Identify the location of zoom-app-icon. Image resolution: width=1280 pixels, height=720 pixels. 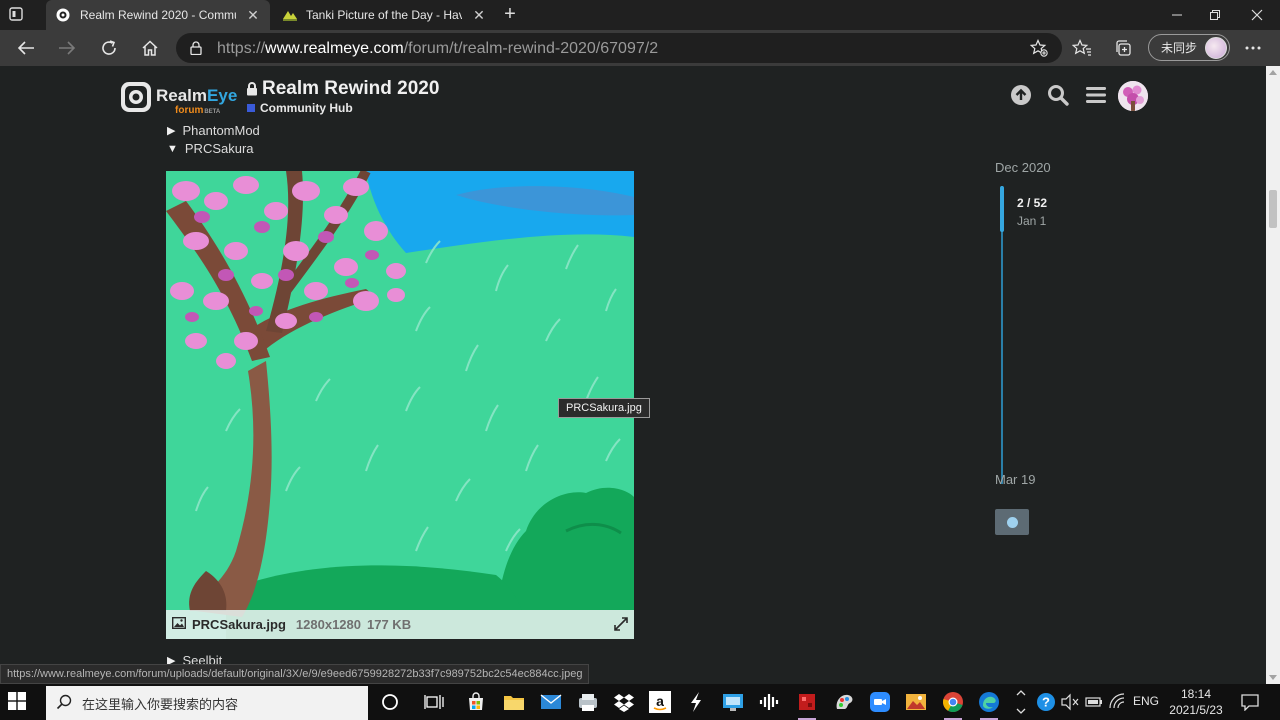
(880, 702).